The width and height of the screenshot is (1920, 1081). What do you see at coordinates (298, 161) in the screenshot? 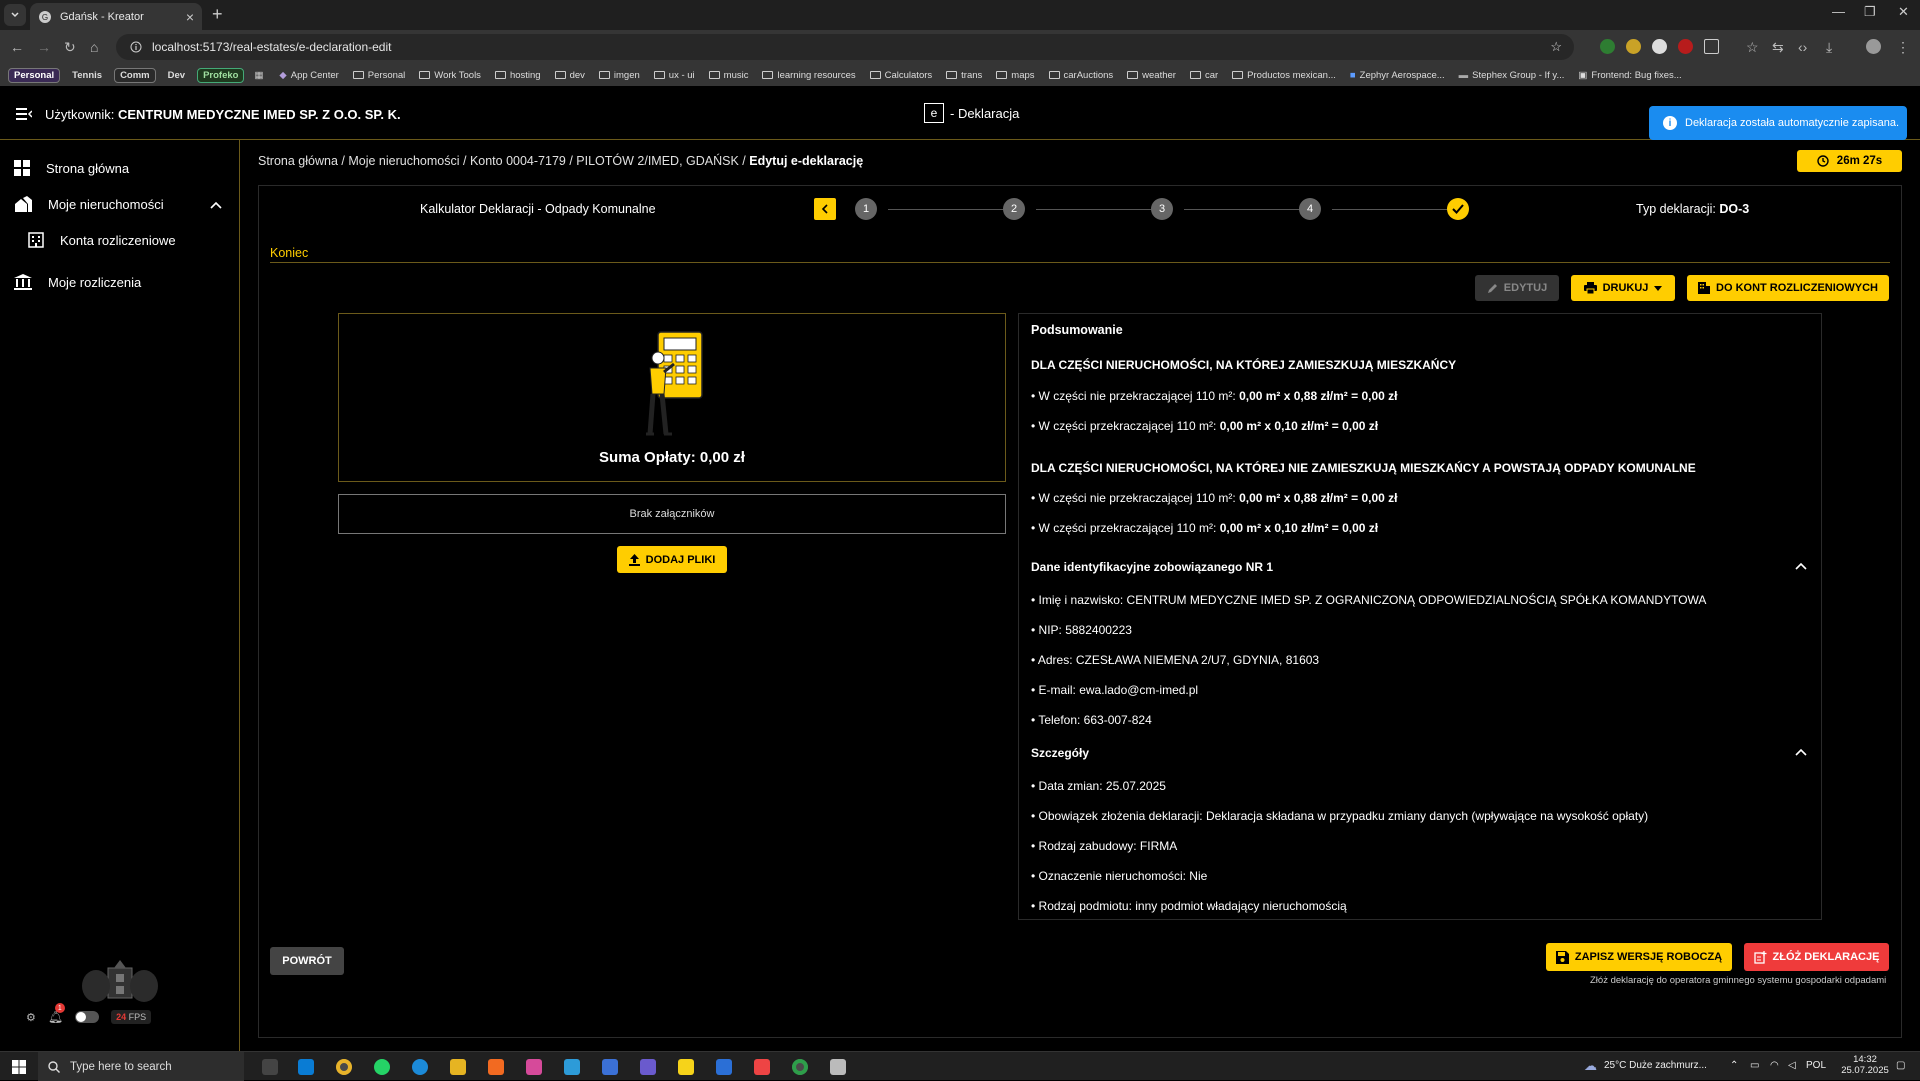
I see `breadcrumb-home: Strona główna` at bounding box center [298, 161].